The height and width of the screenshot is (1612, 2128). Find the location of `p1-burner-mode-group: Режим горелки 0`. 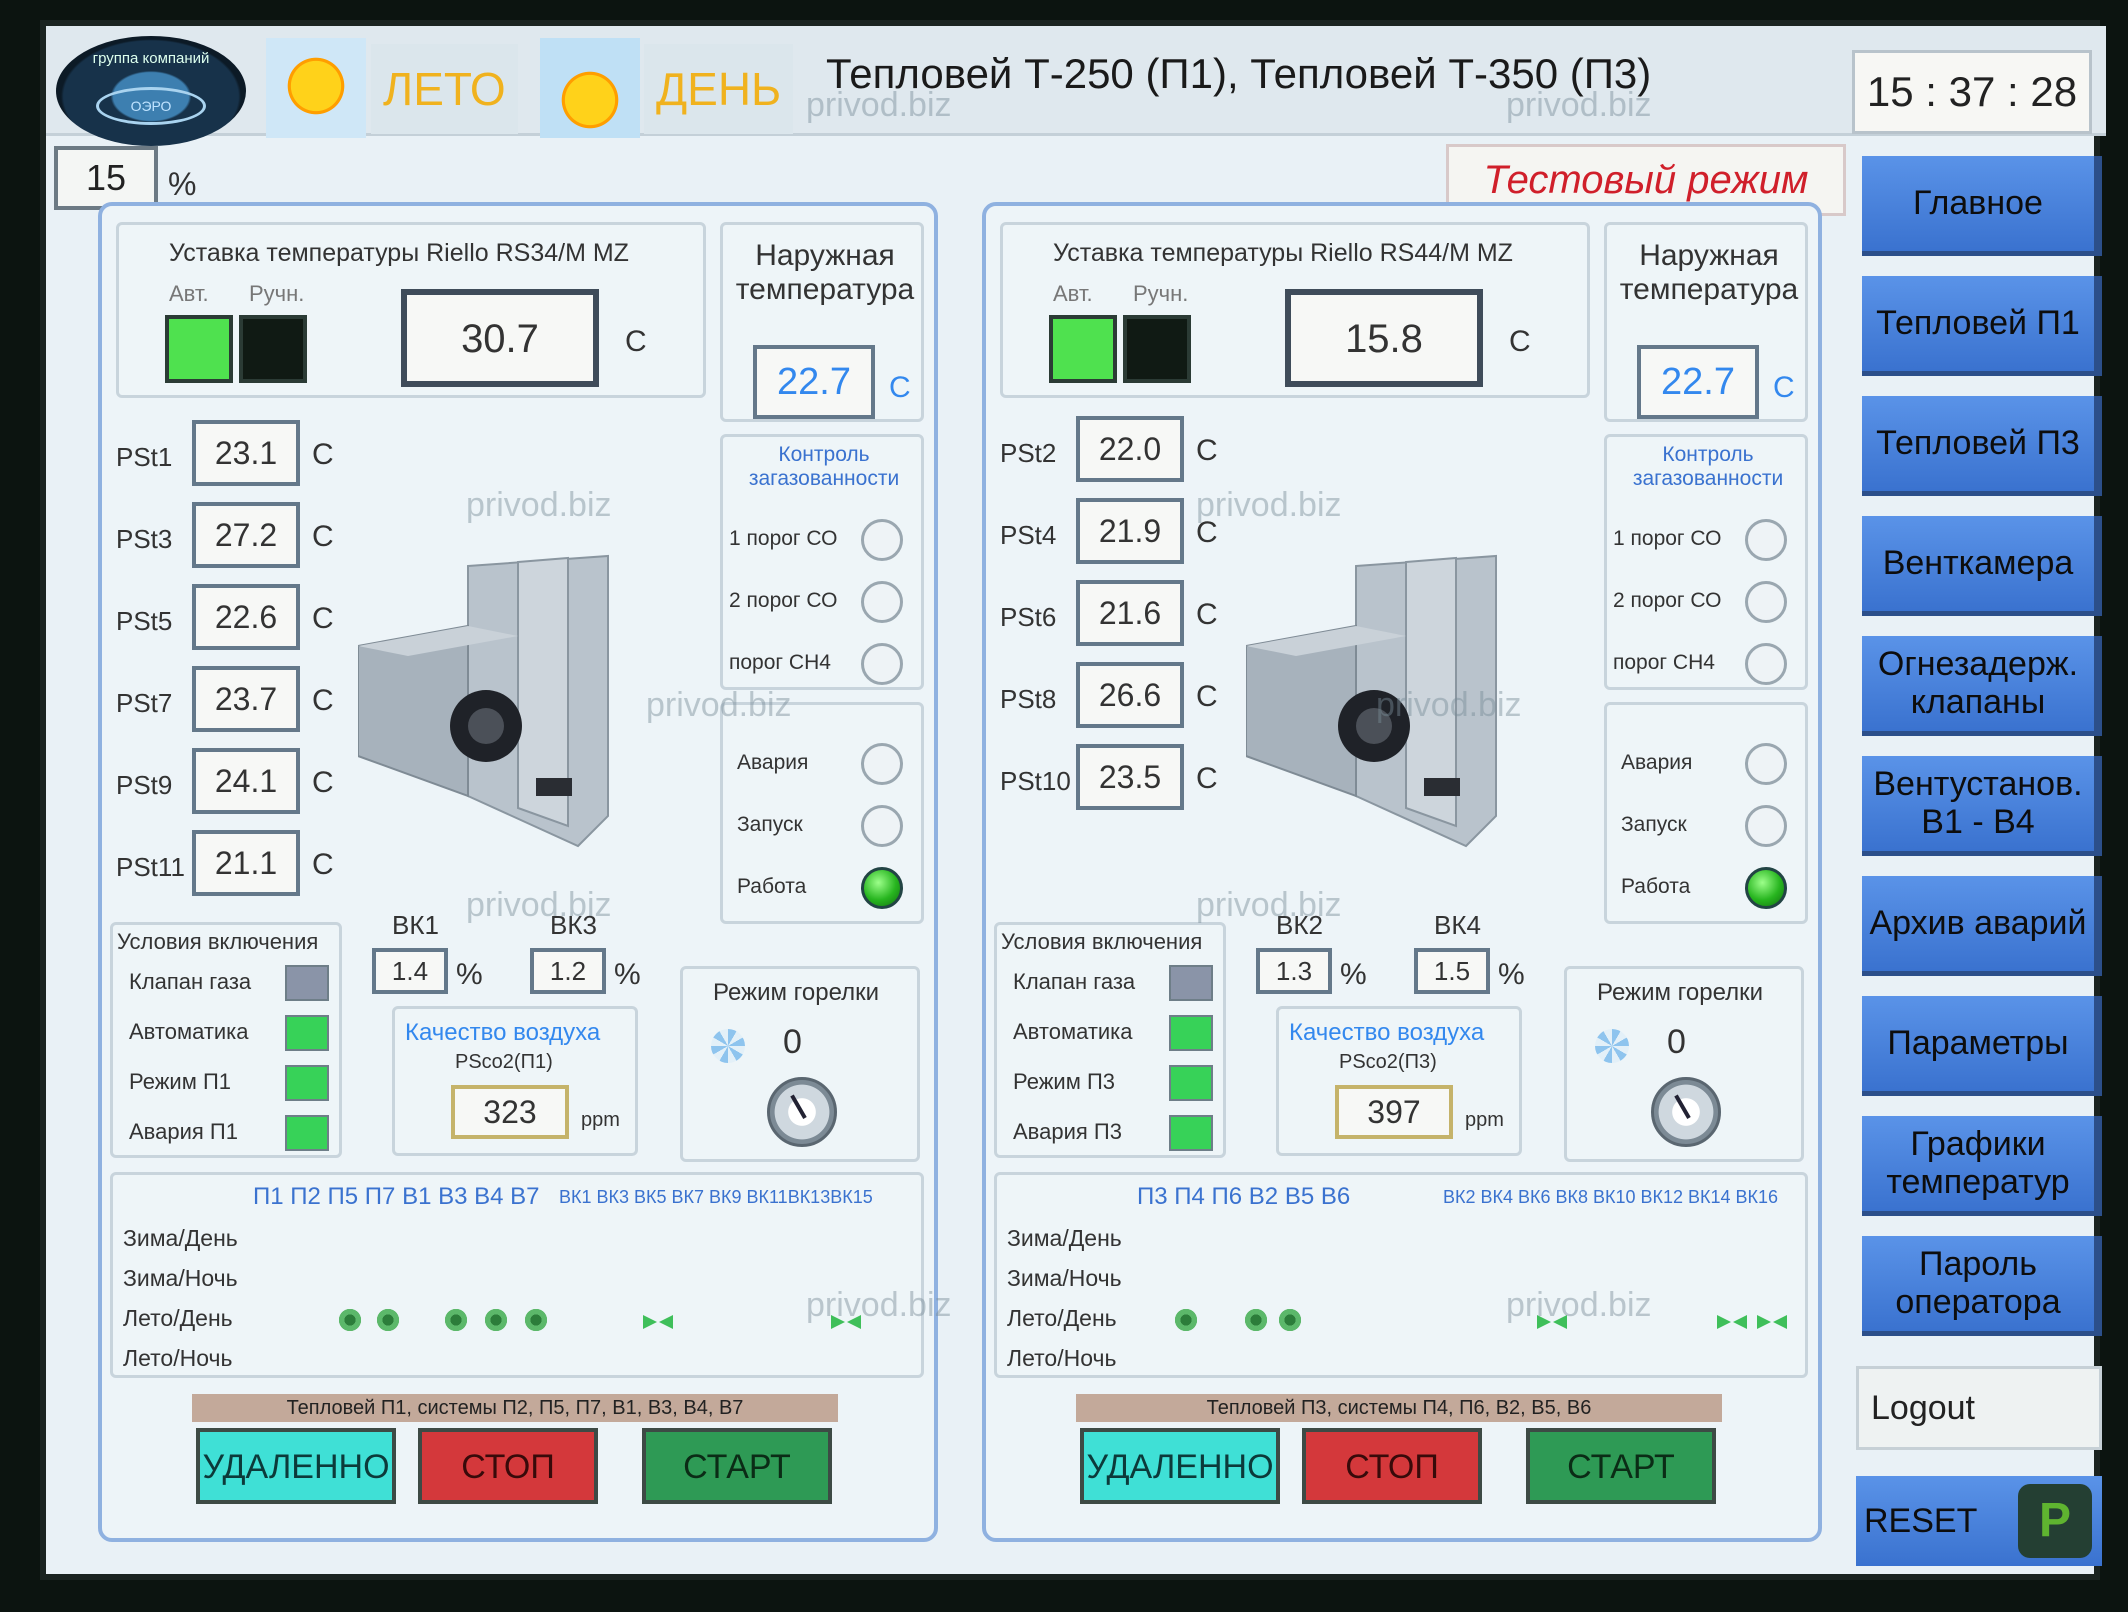

p1-burner-mode-group: Режим горелки 0 is located at coordinates (800, 1064).